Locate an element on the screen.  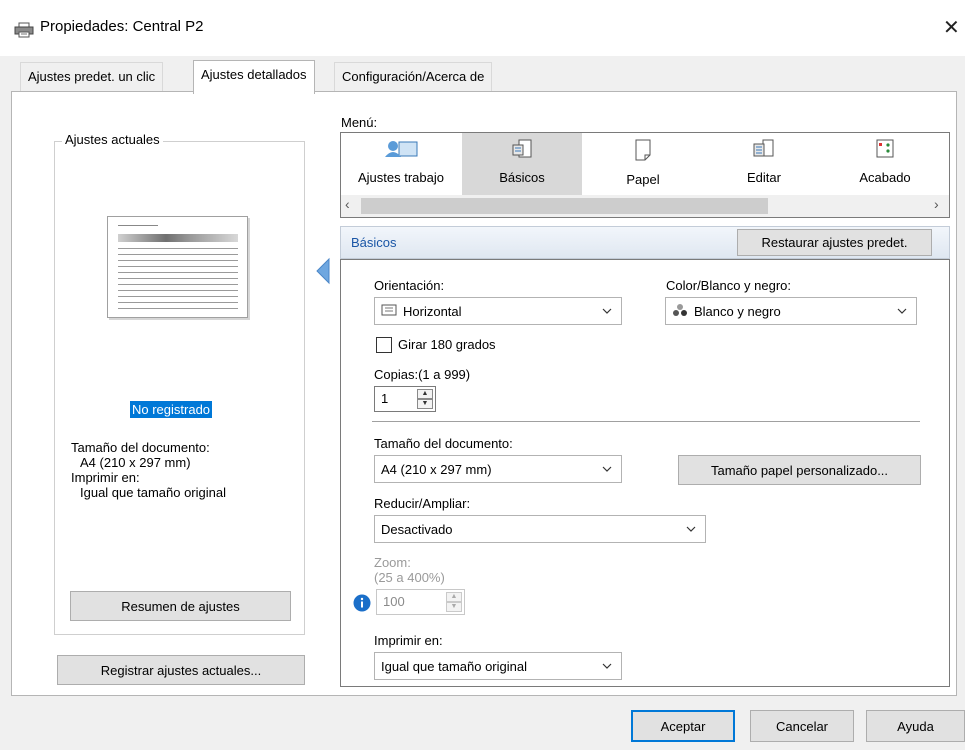
copies-stepper: ▲ ▼ is located at coordinates (425, 399).